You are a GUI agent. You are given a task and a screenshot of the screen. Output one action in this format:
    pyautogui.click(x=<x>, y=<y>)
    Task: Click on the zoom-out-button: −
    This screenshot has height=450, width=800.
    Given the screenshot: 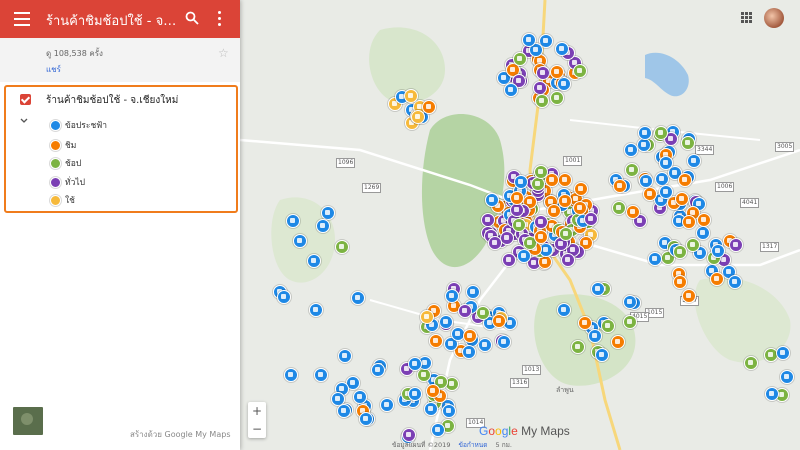 What is the action you would take?
    pyautogui.click(x=257, y=429)
    